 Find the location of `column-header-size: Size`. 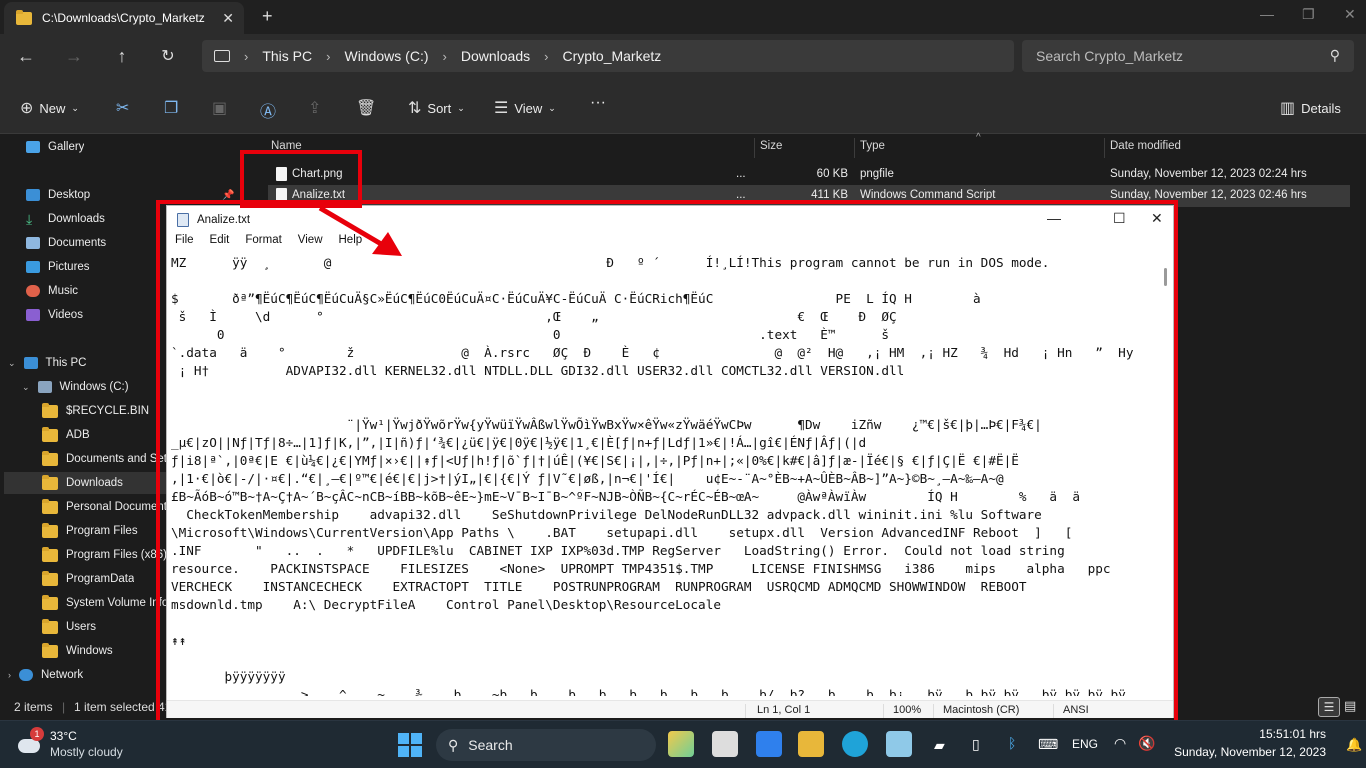

column-header-size: Size is located at coordinates (771, 146).